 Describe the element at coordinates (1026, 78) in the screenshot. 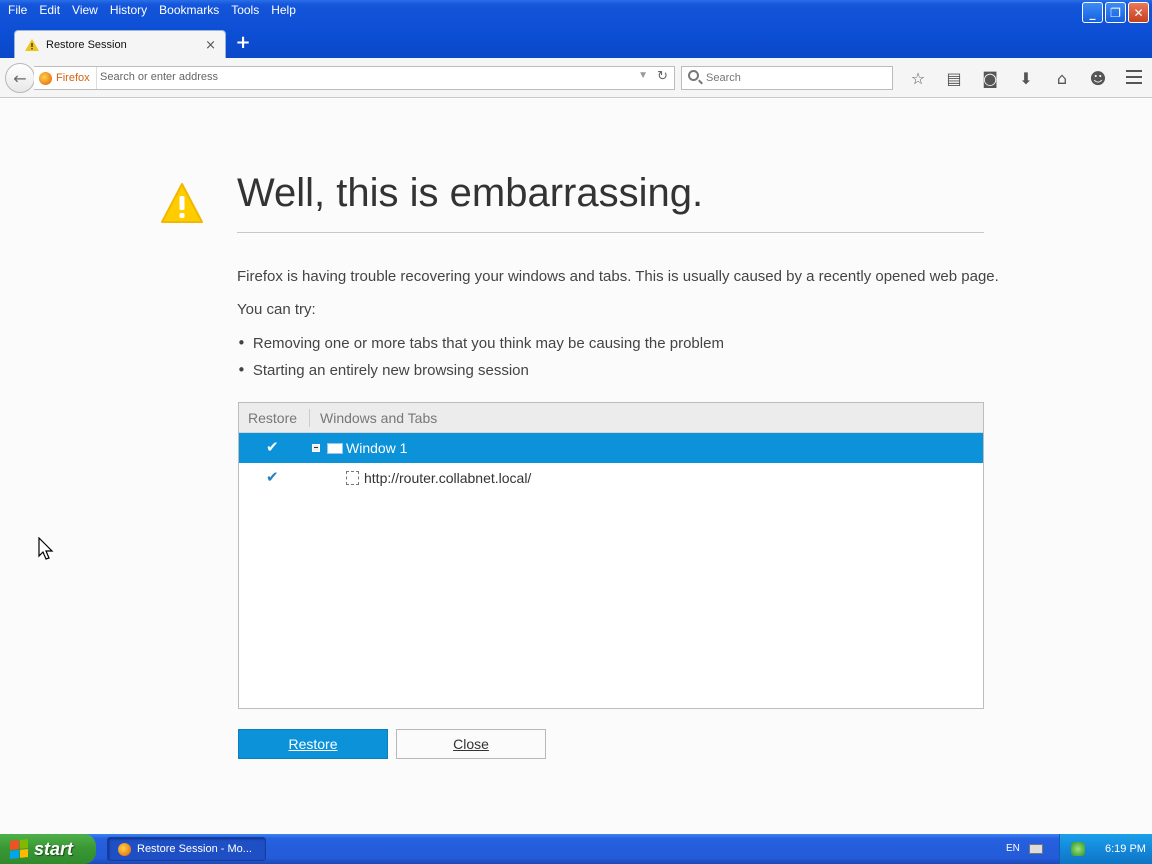

I see `download-icon: ⬇` at that location.